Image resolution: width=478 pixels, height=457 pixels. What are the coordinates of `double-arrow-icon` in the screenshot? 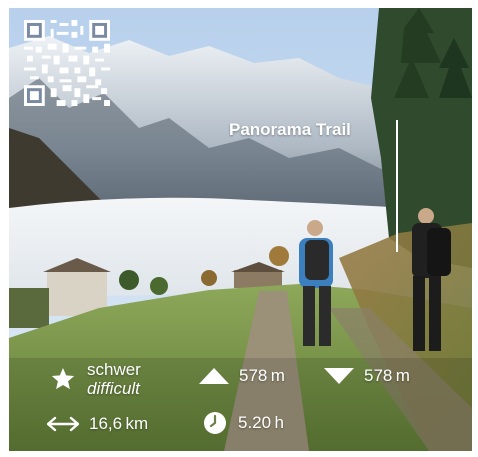 It's located at (63, 424).